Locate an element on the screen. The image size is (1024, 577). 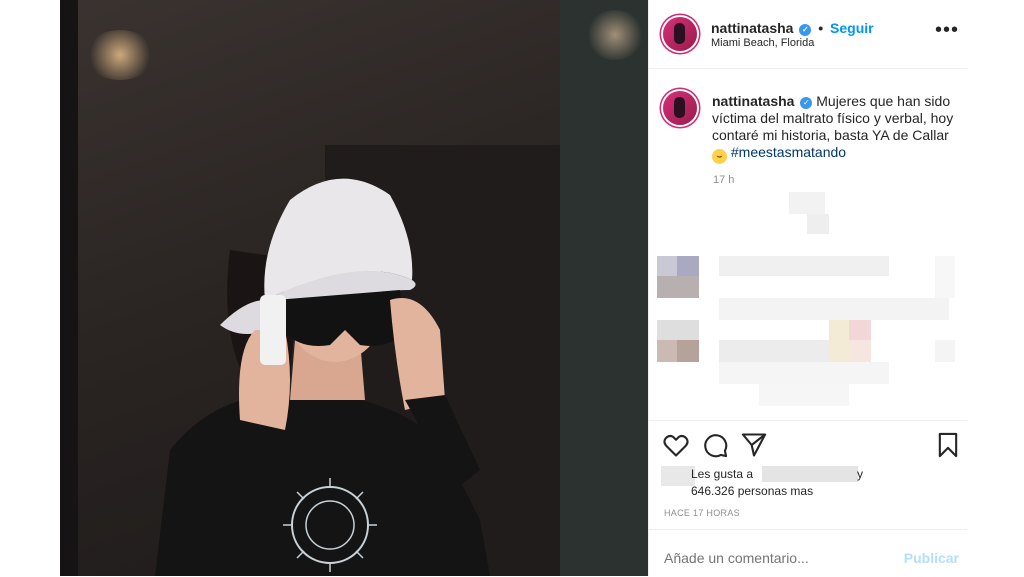
user-avatar is located at coordinates (680, 34).